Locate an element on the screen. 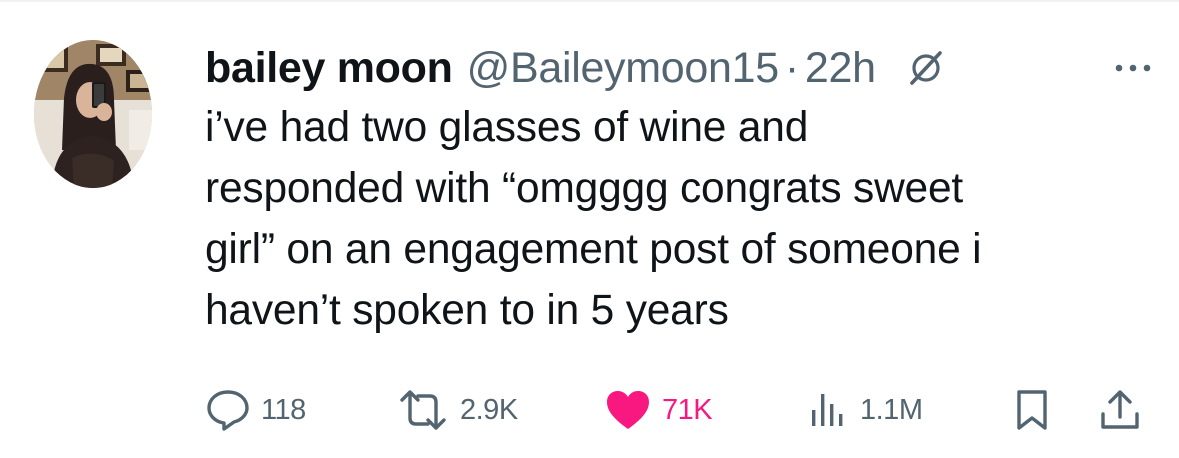 The width and height of the screenshot is (1179, 458). grok-icon is located at coordinates (926, 68).